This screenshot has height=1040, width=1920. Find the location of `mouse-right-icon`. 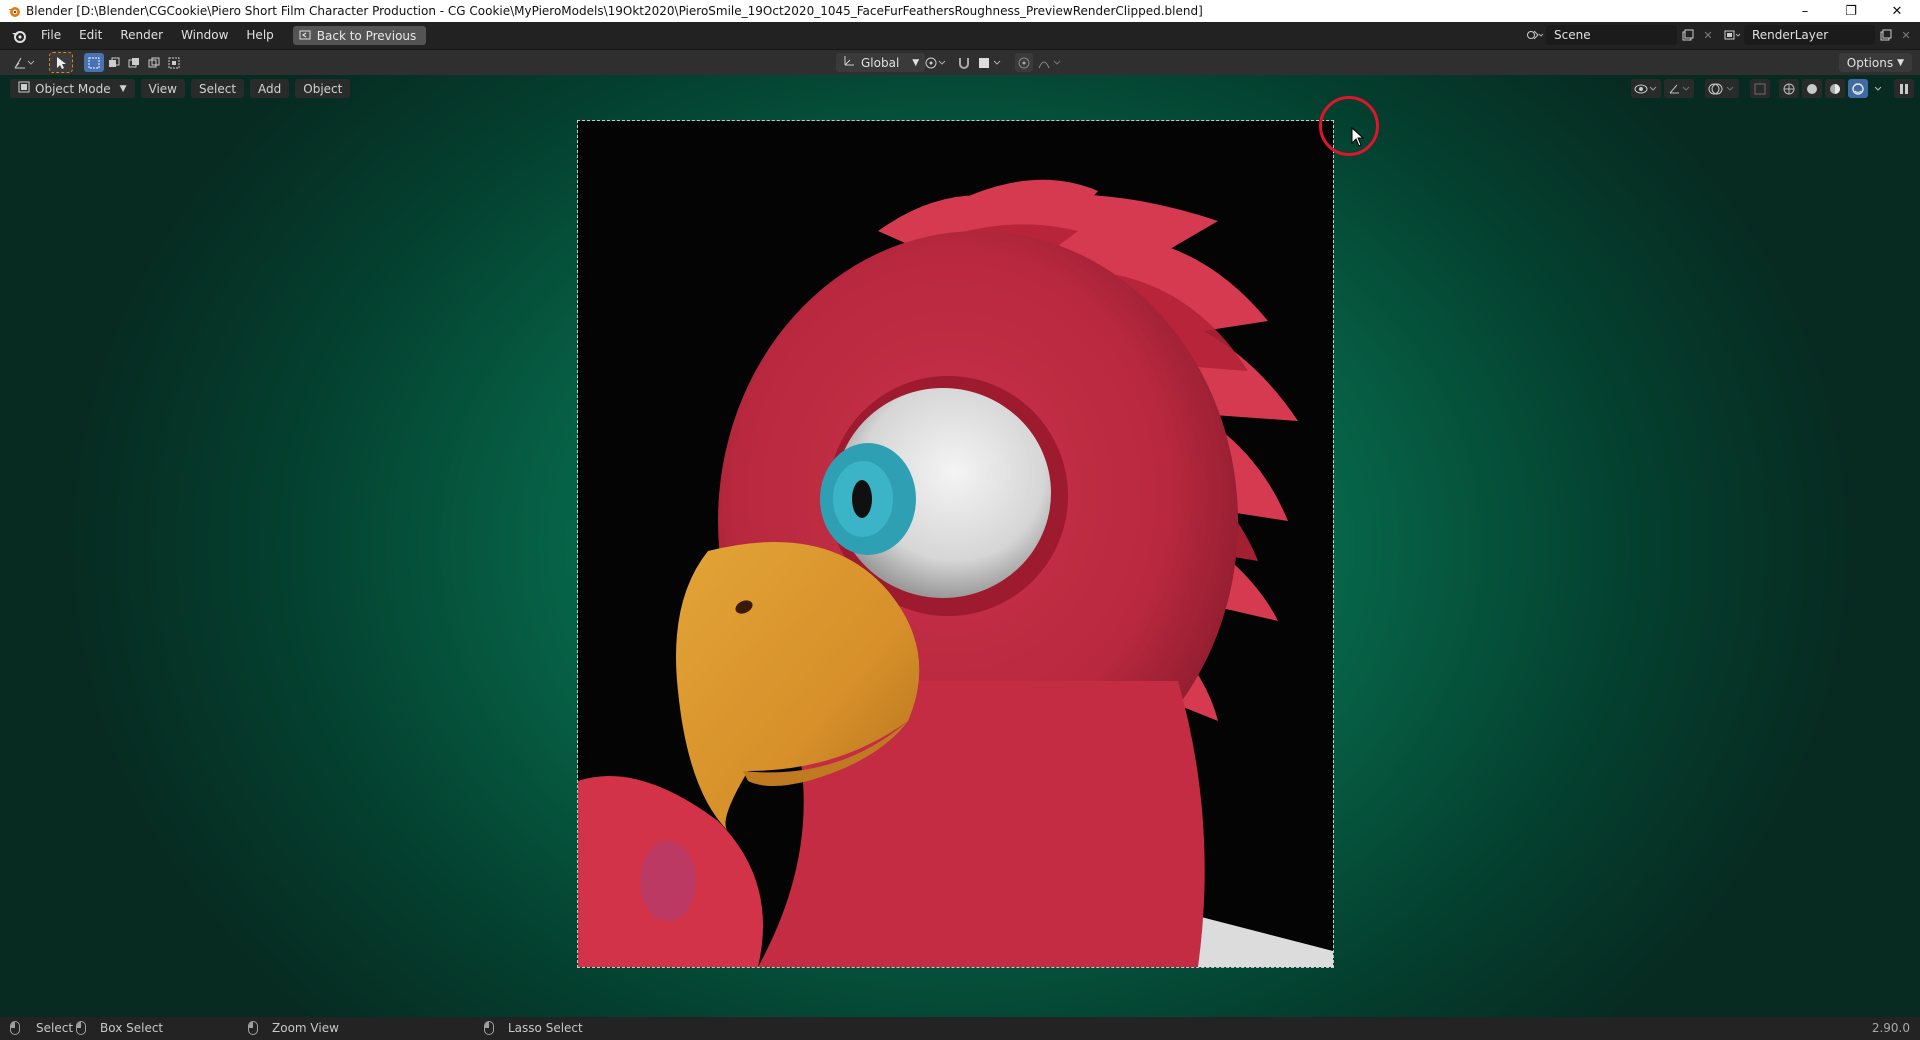

mouse-right-icon is located at coordinates (489, 1028).